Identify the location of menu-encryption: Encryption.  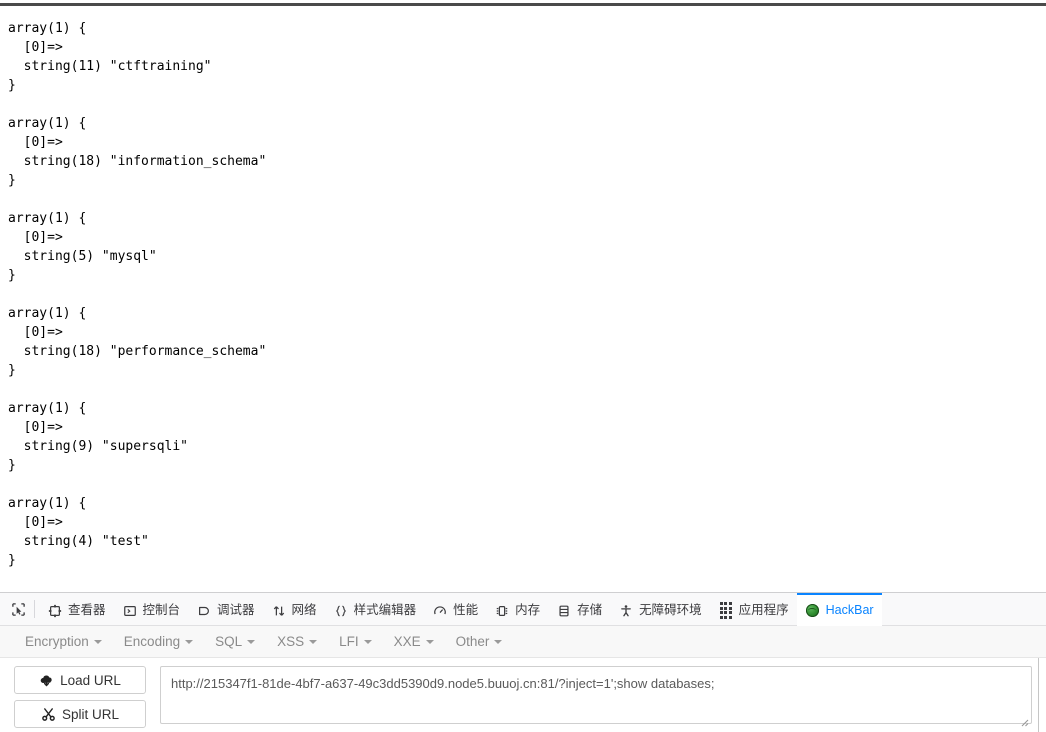
(63, 641).